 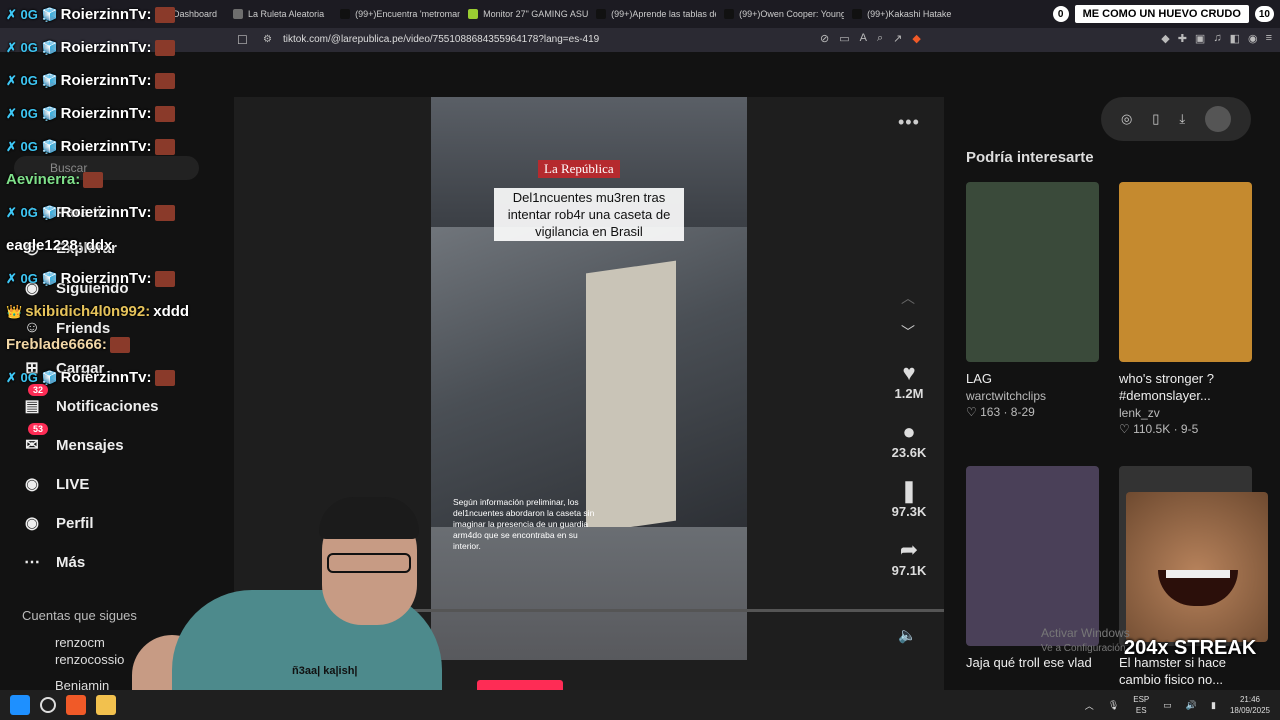 I want to click on browser-toolbar-icons: ◆ ✚ ▣ ♫ ◧ ◉ ≡, so click(x=1216, y=38).